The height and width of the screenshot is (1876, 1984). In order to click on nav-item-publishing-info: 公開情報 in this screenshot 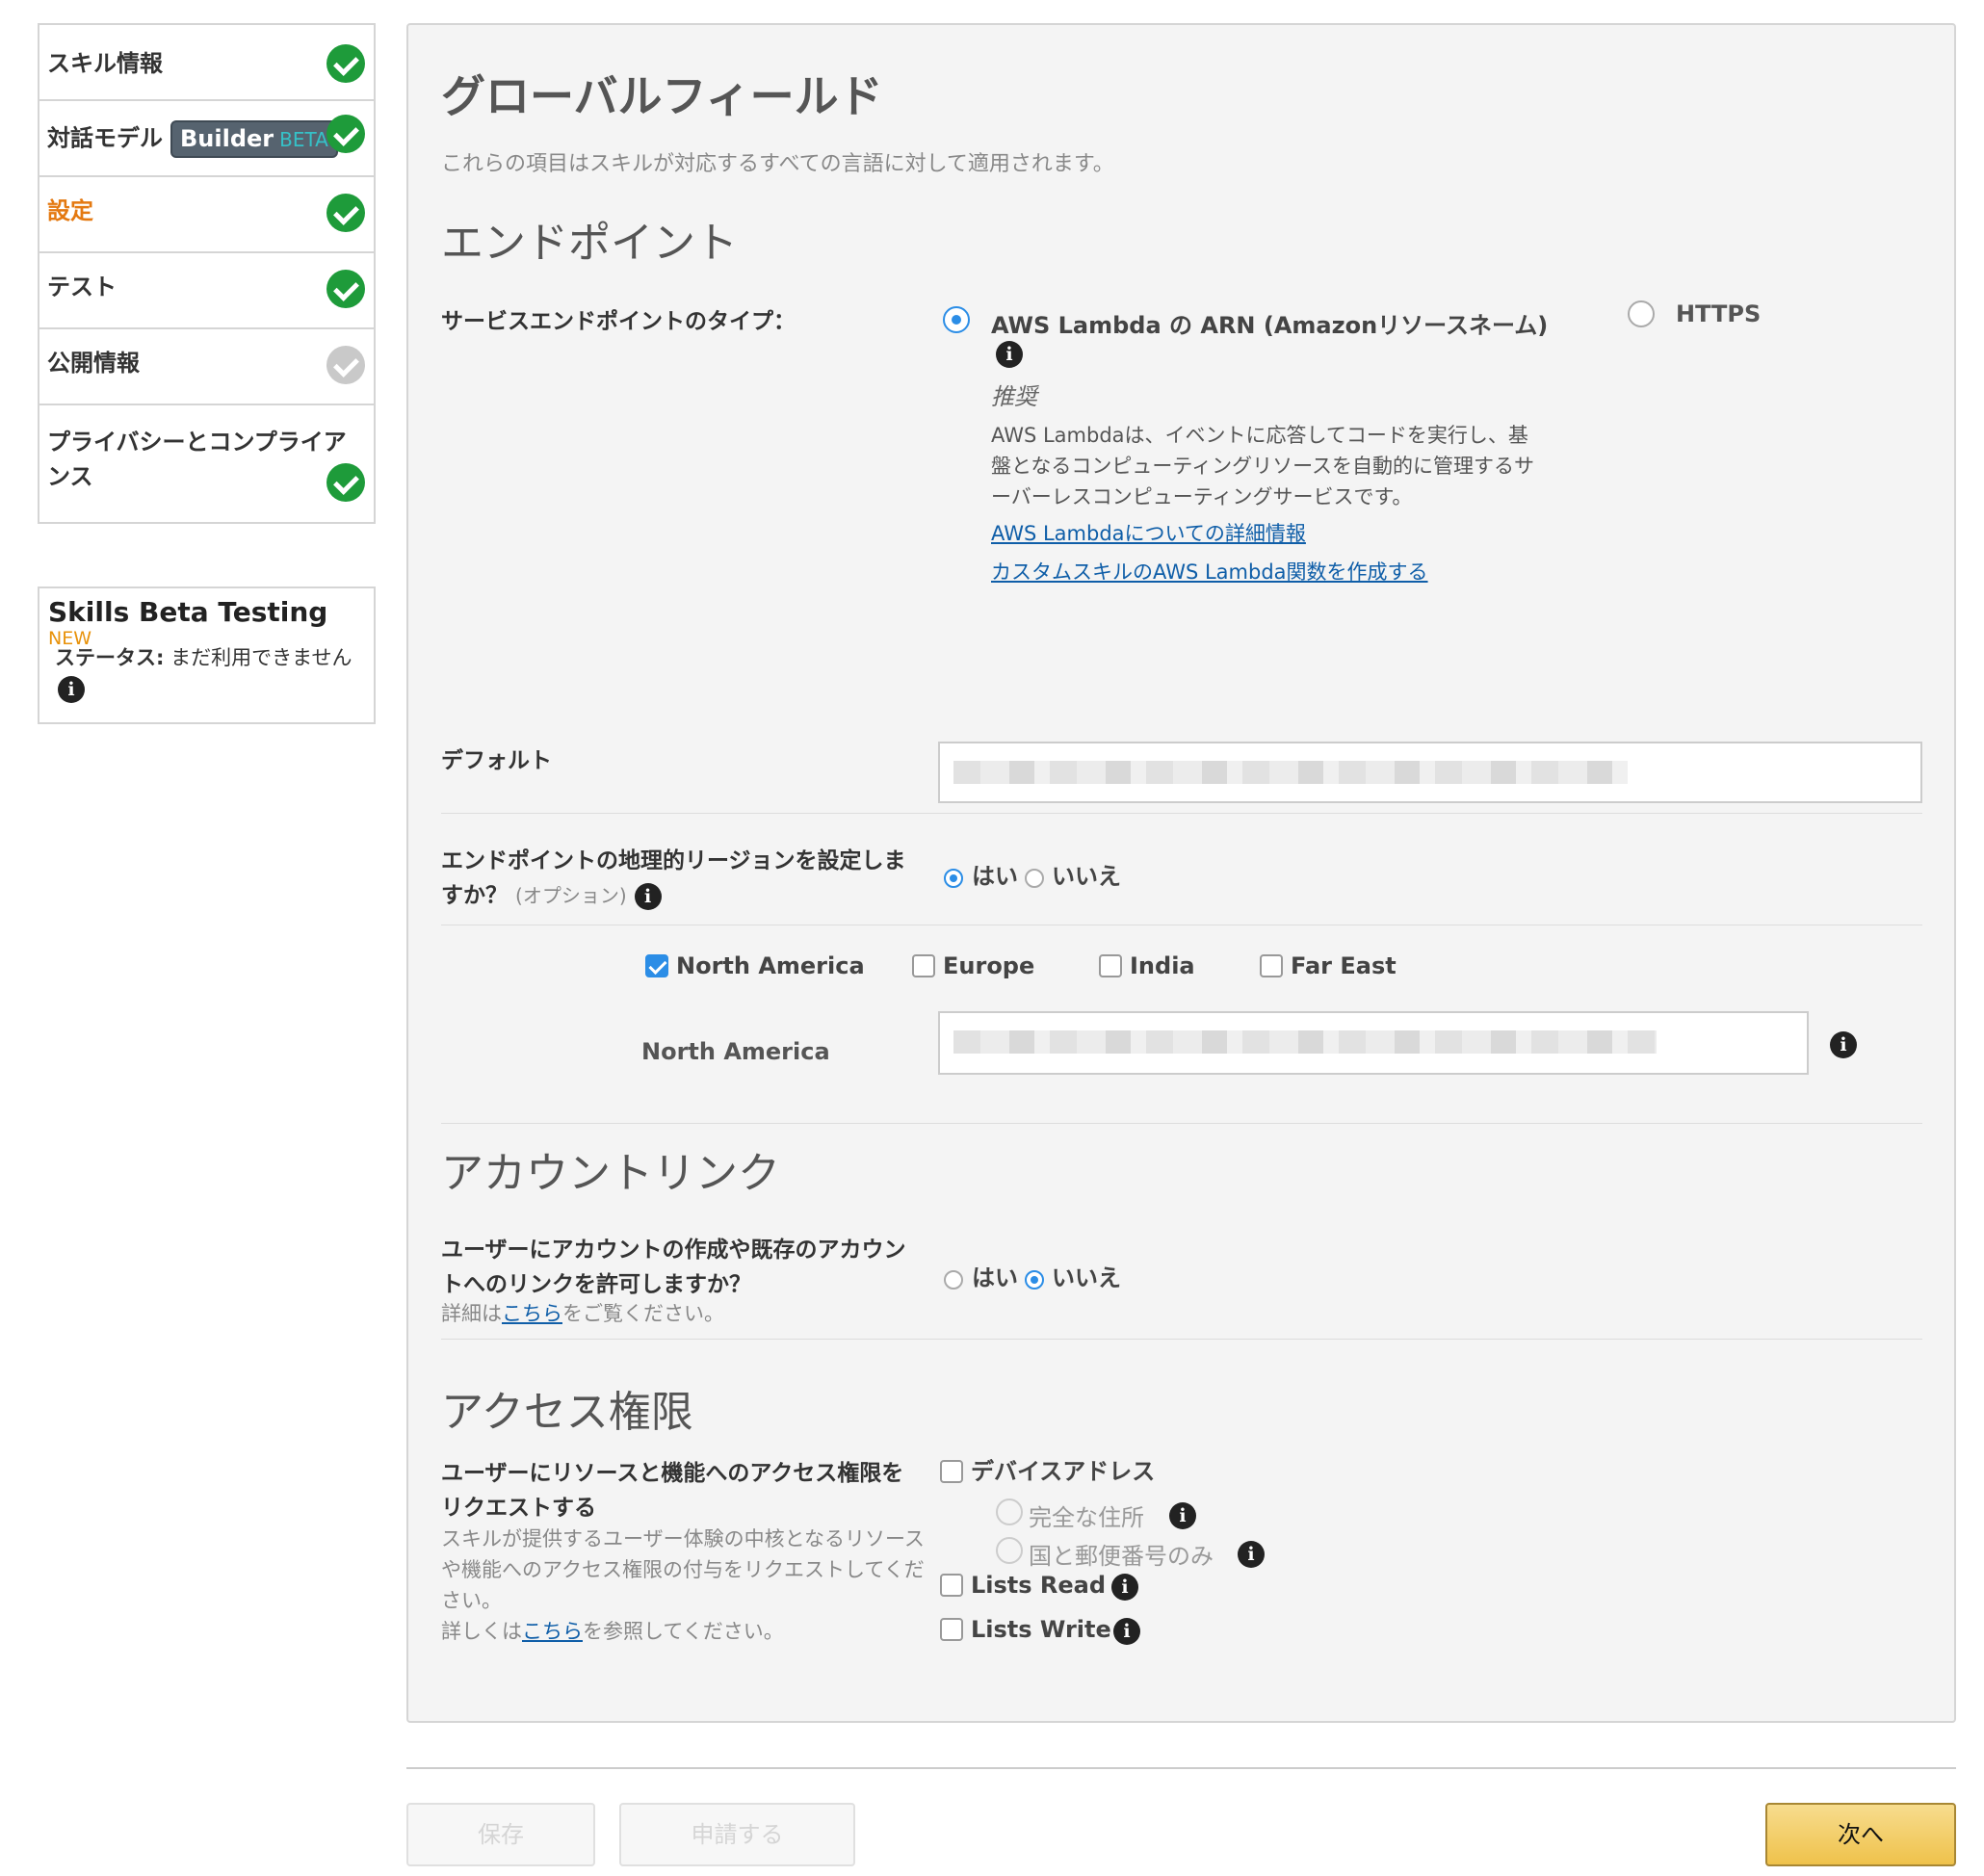, I will do `click(206, 367)`.